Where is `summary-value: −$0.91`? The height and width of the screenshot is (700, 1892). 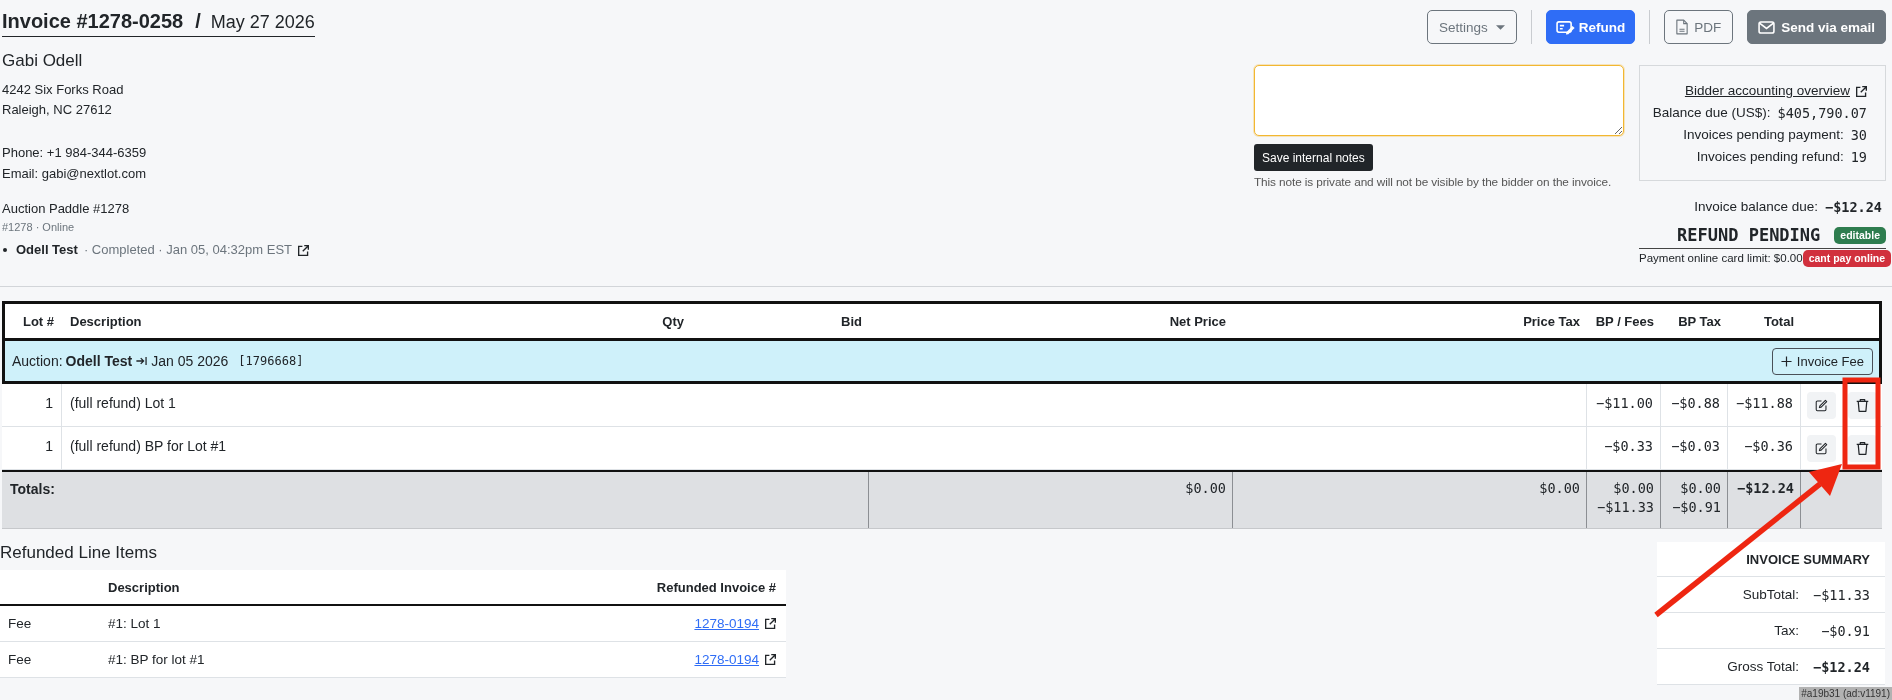
summary-value: −$0.91 is located at coordinates (1845, 630).